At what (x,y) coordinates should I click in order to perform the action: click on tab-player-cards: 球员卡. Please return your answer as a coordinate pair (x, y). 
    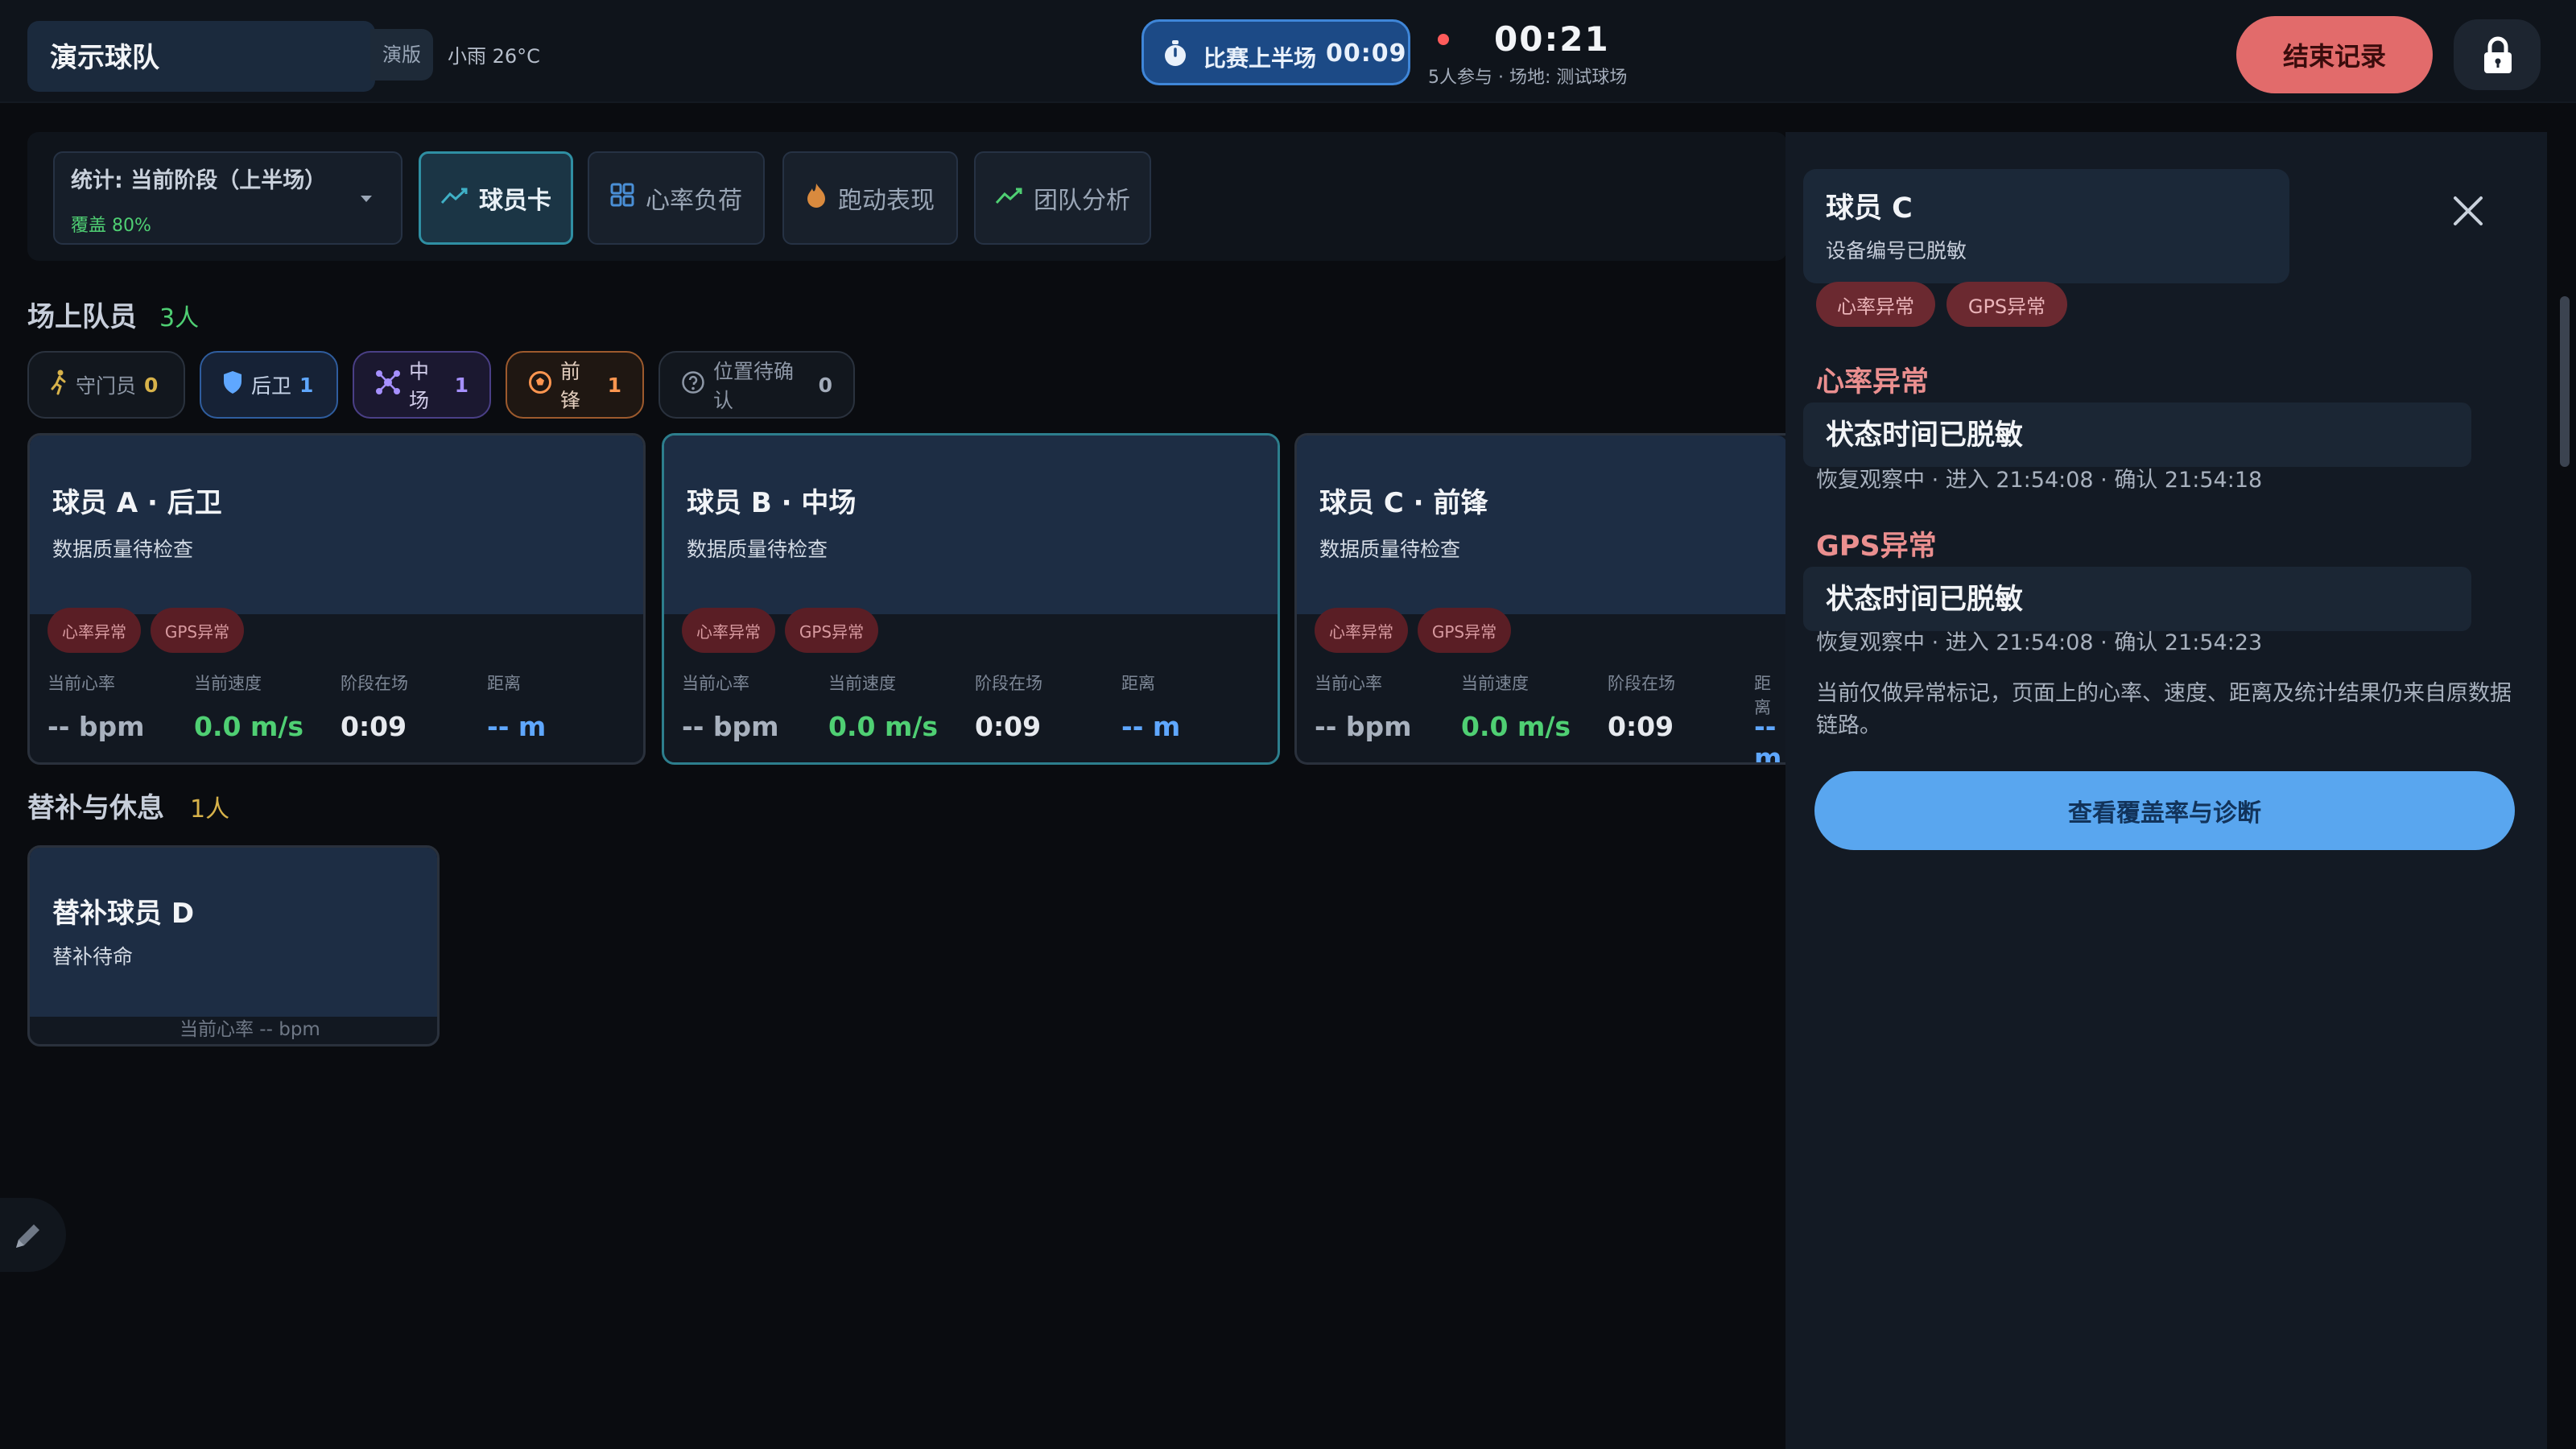
    Looking at the image, I should click on (496, 198).